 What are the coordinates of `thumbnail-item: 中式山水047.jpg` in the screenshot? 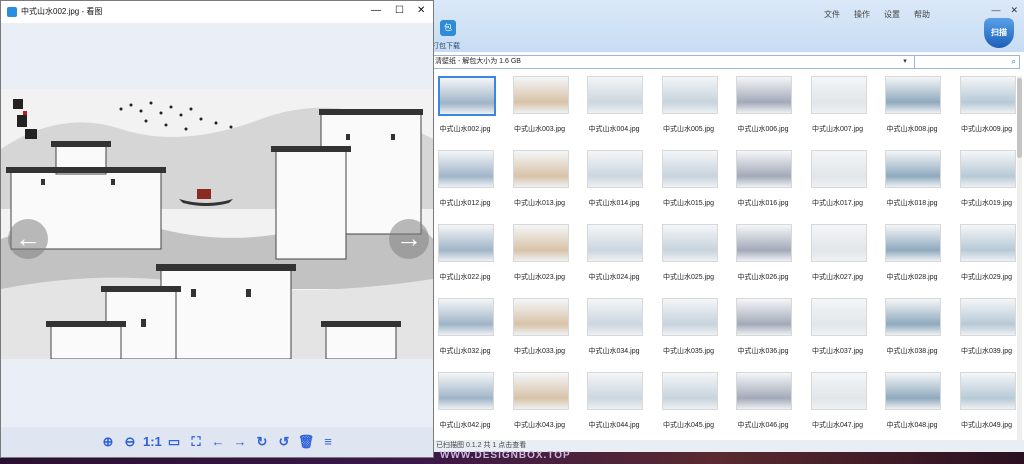 It's located at (838, 407).